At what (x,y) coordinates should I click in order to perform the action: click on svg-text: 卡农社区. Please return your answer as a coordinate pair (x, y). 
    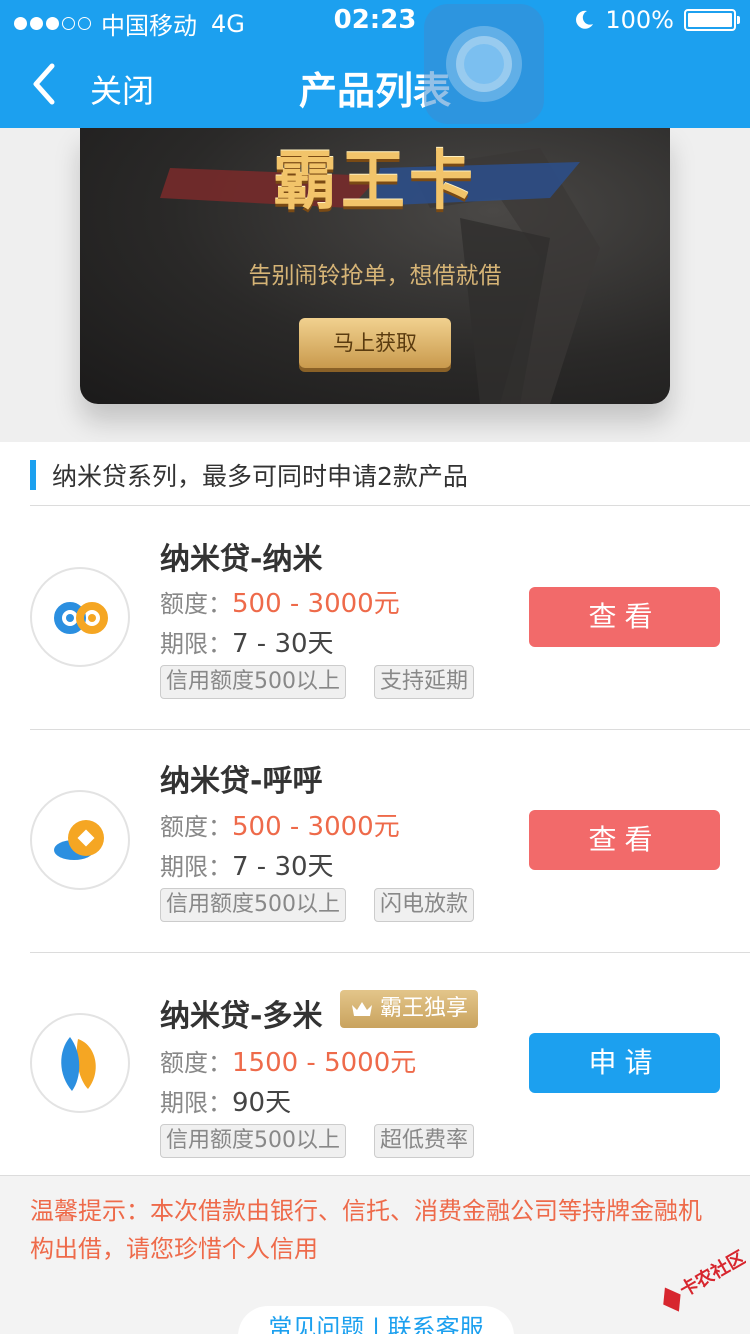
    Looking at the image, I should click on (711, 1273).